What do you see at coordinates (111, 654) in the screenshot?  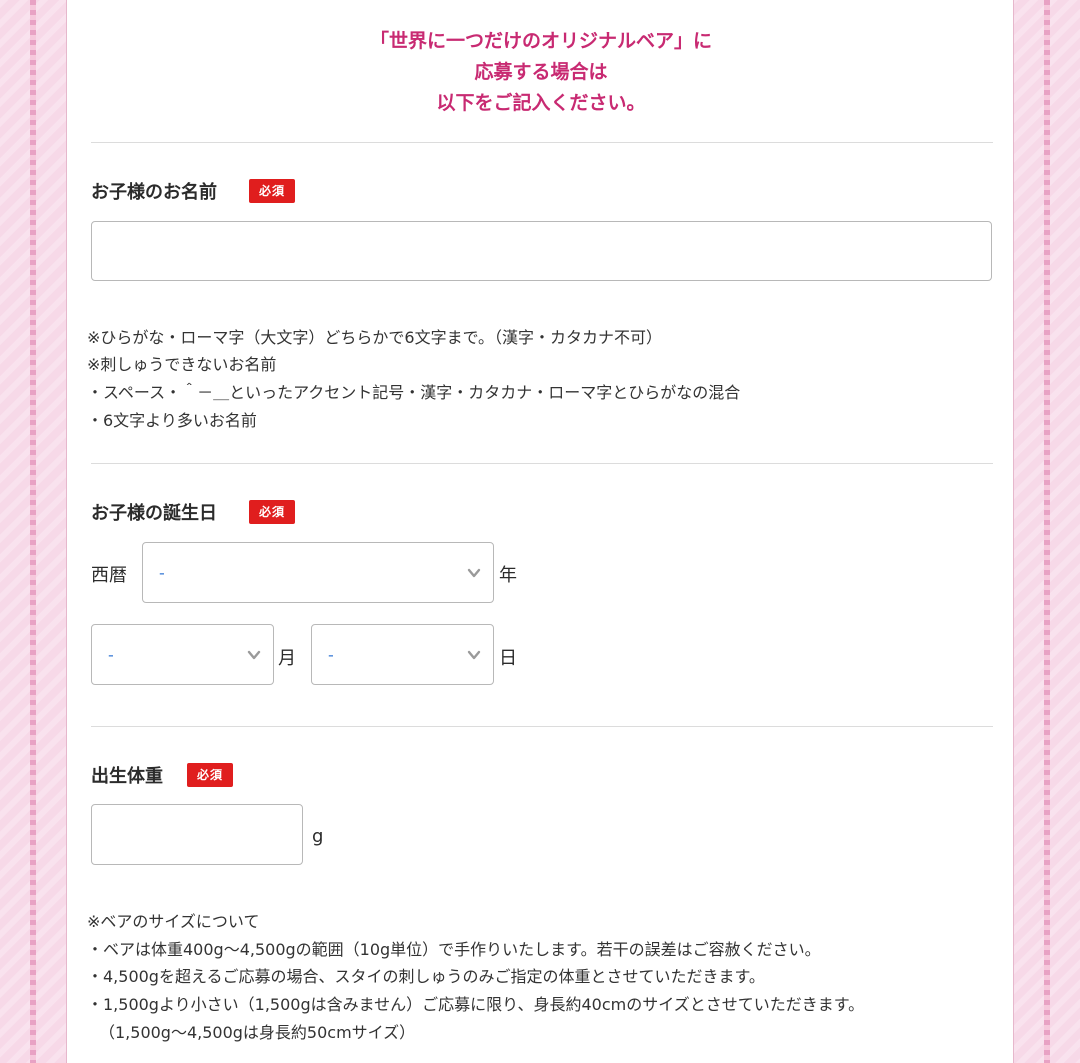 I see `birth-month-value: -` at bounding box center [111, 654].